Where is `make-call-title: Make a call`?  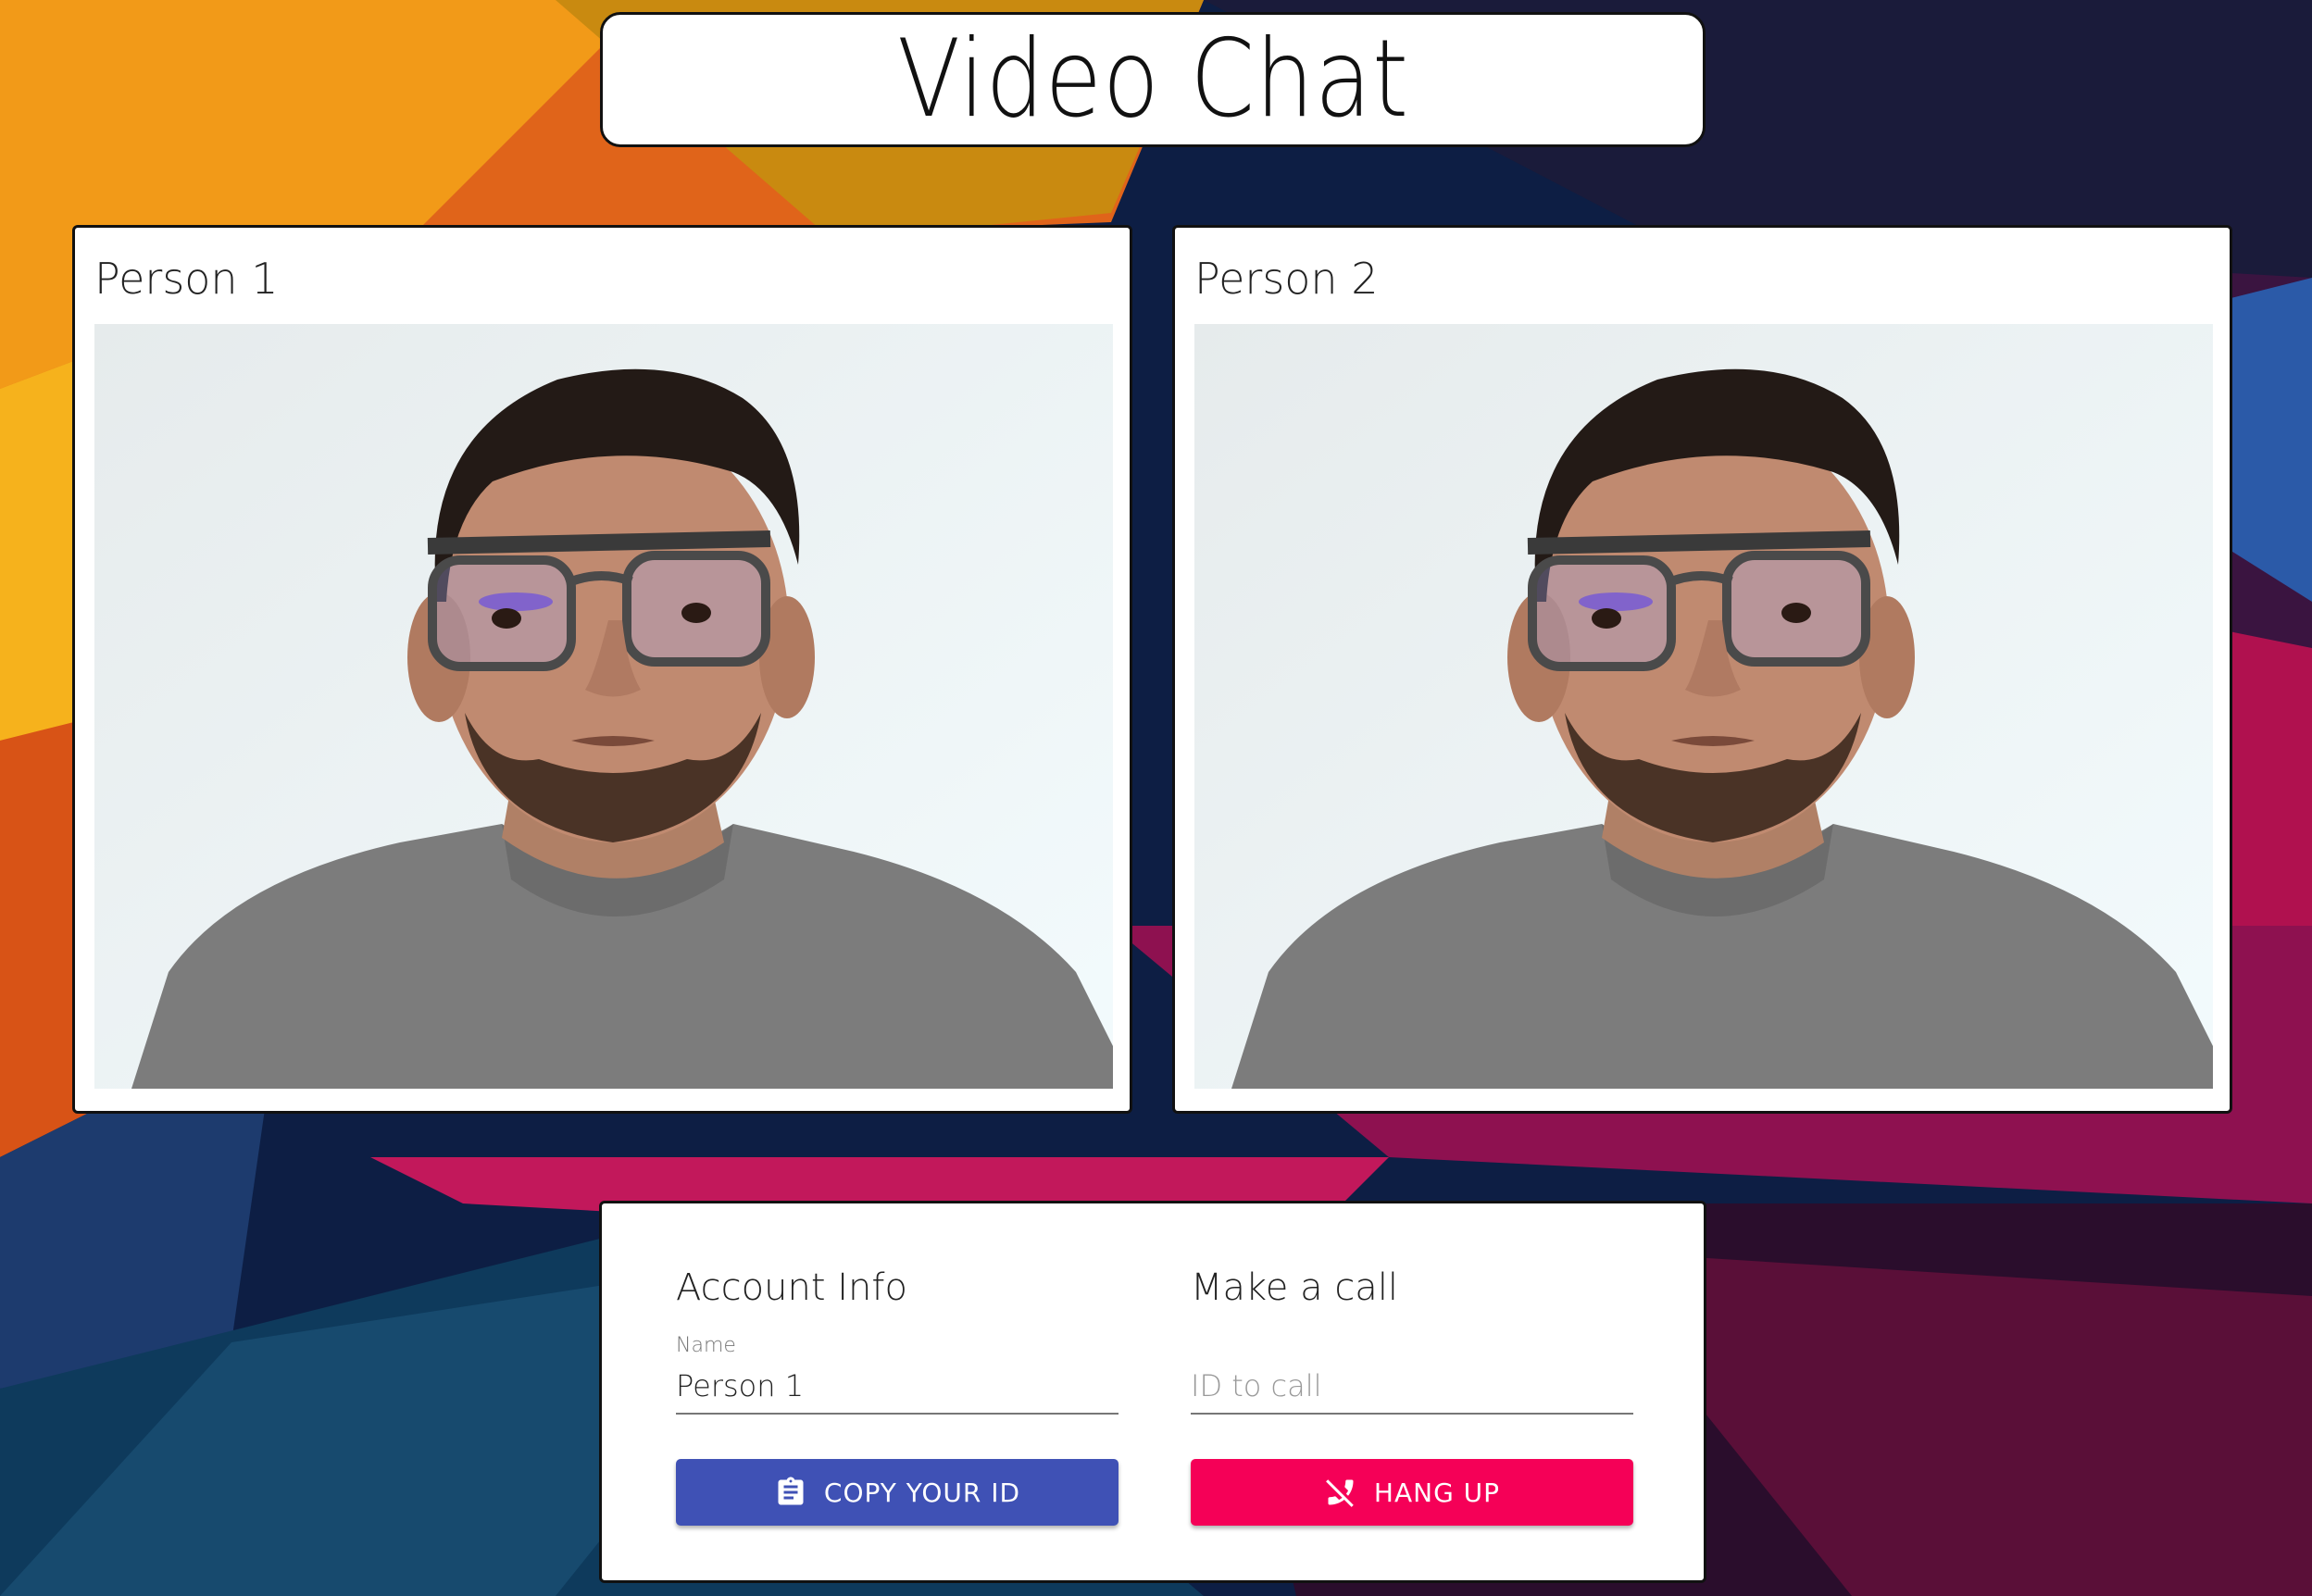
make-call-title: Make a call is located at coordinates (1295, 1287).